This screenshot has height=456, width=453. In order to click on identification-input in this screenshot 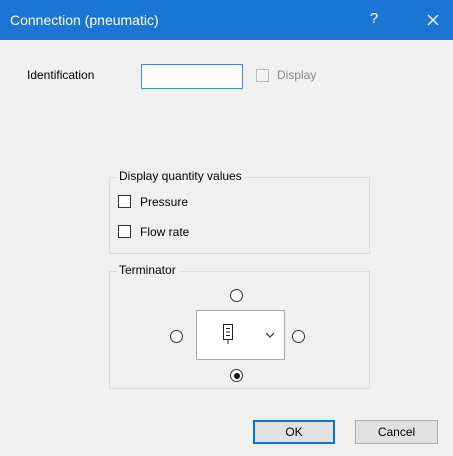, I will do `click(192, 76)`.